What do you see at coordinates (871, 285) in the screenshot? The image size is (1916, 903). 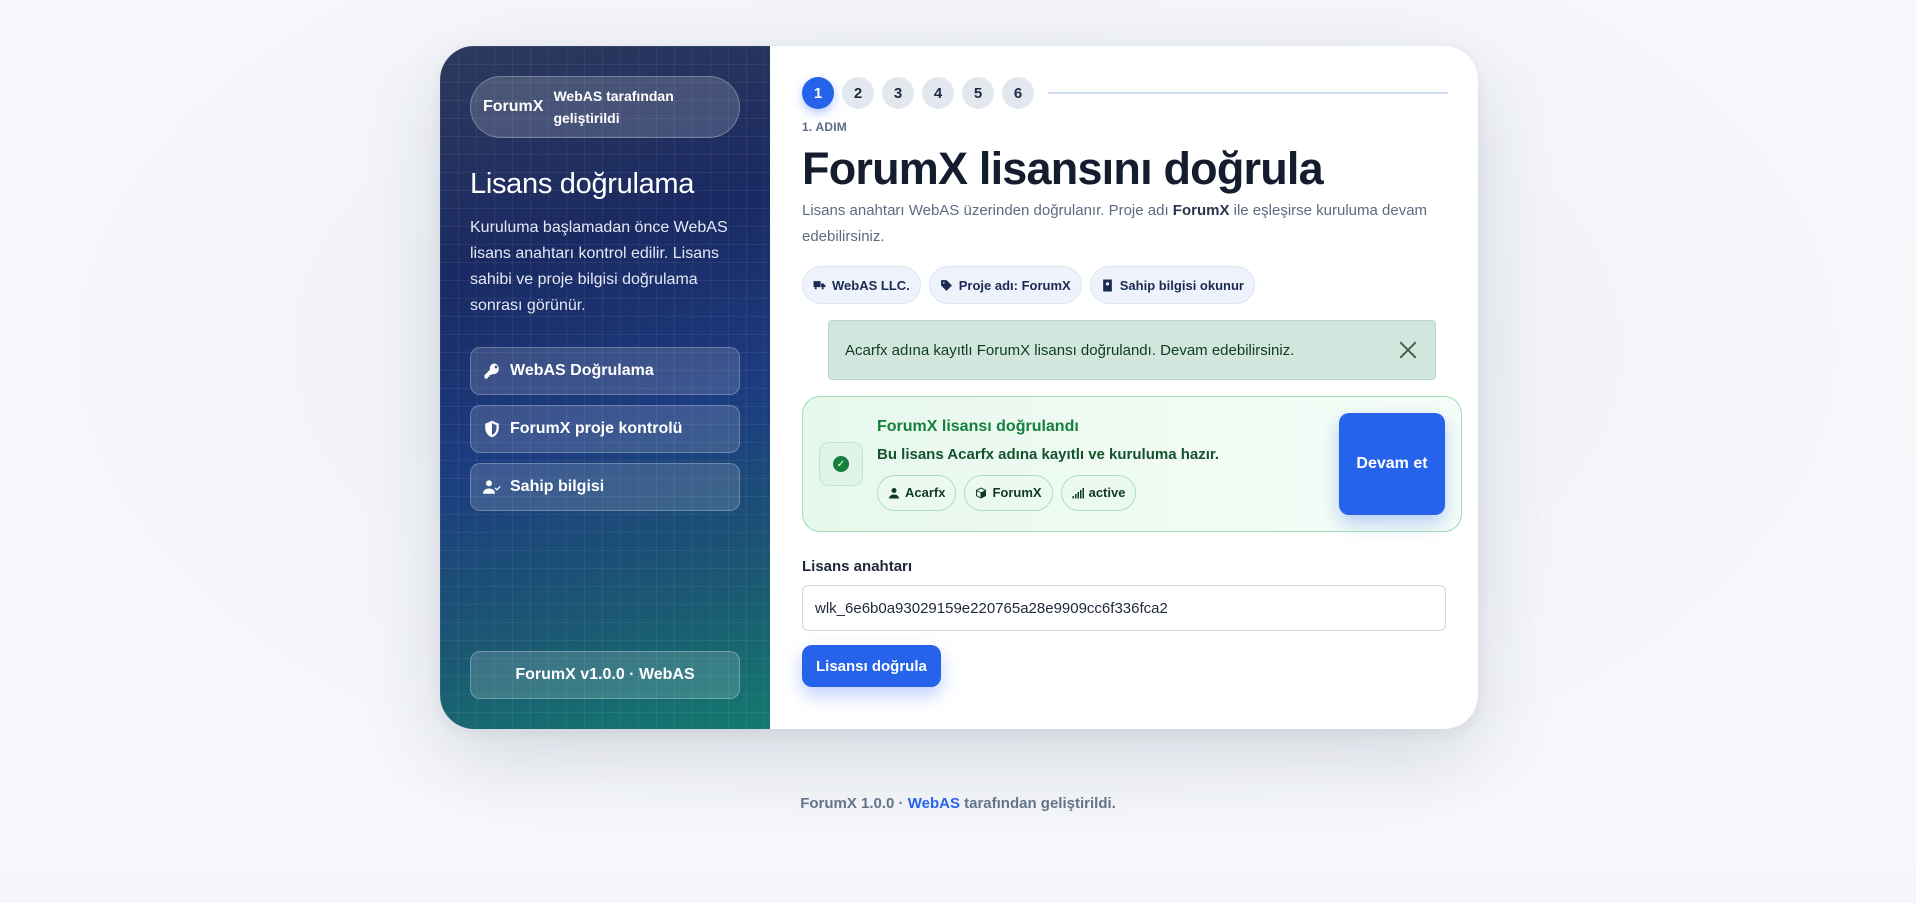 I see `chip-label: WebAS LLC.` at bounding box center [871, 285].